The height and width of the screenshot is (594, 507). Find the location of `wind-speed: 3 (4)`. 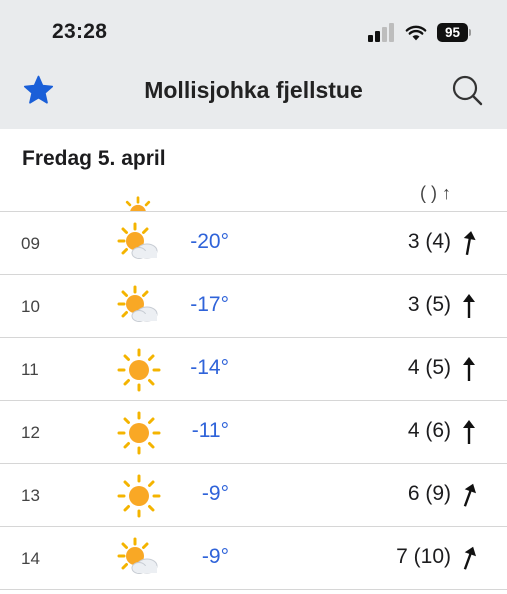

wind-speed: 3 (4) is located at coordinates (429, 241).